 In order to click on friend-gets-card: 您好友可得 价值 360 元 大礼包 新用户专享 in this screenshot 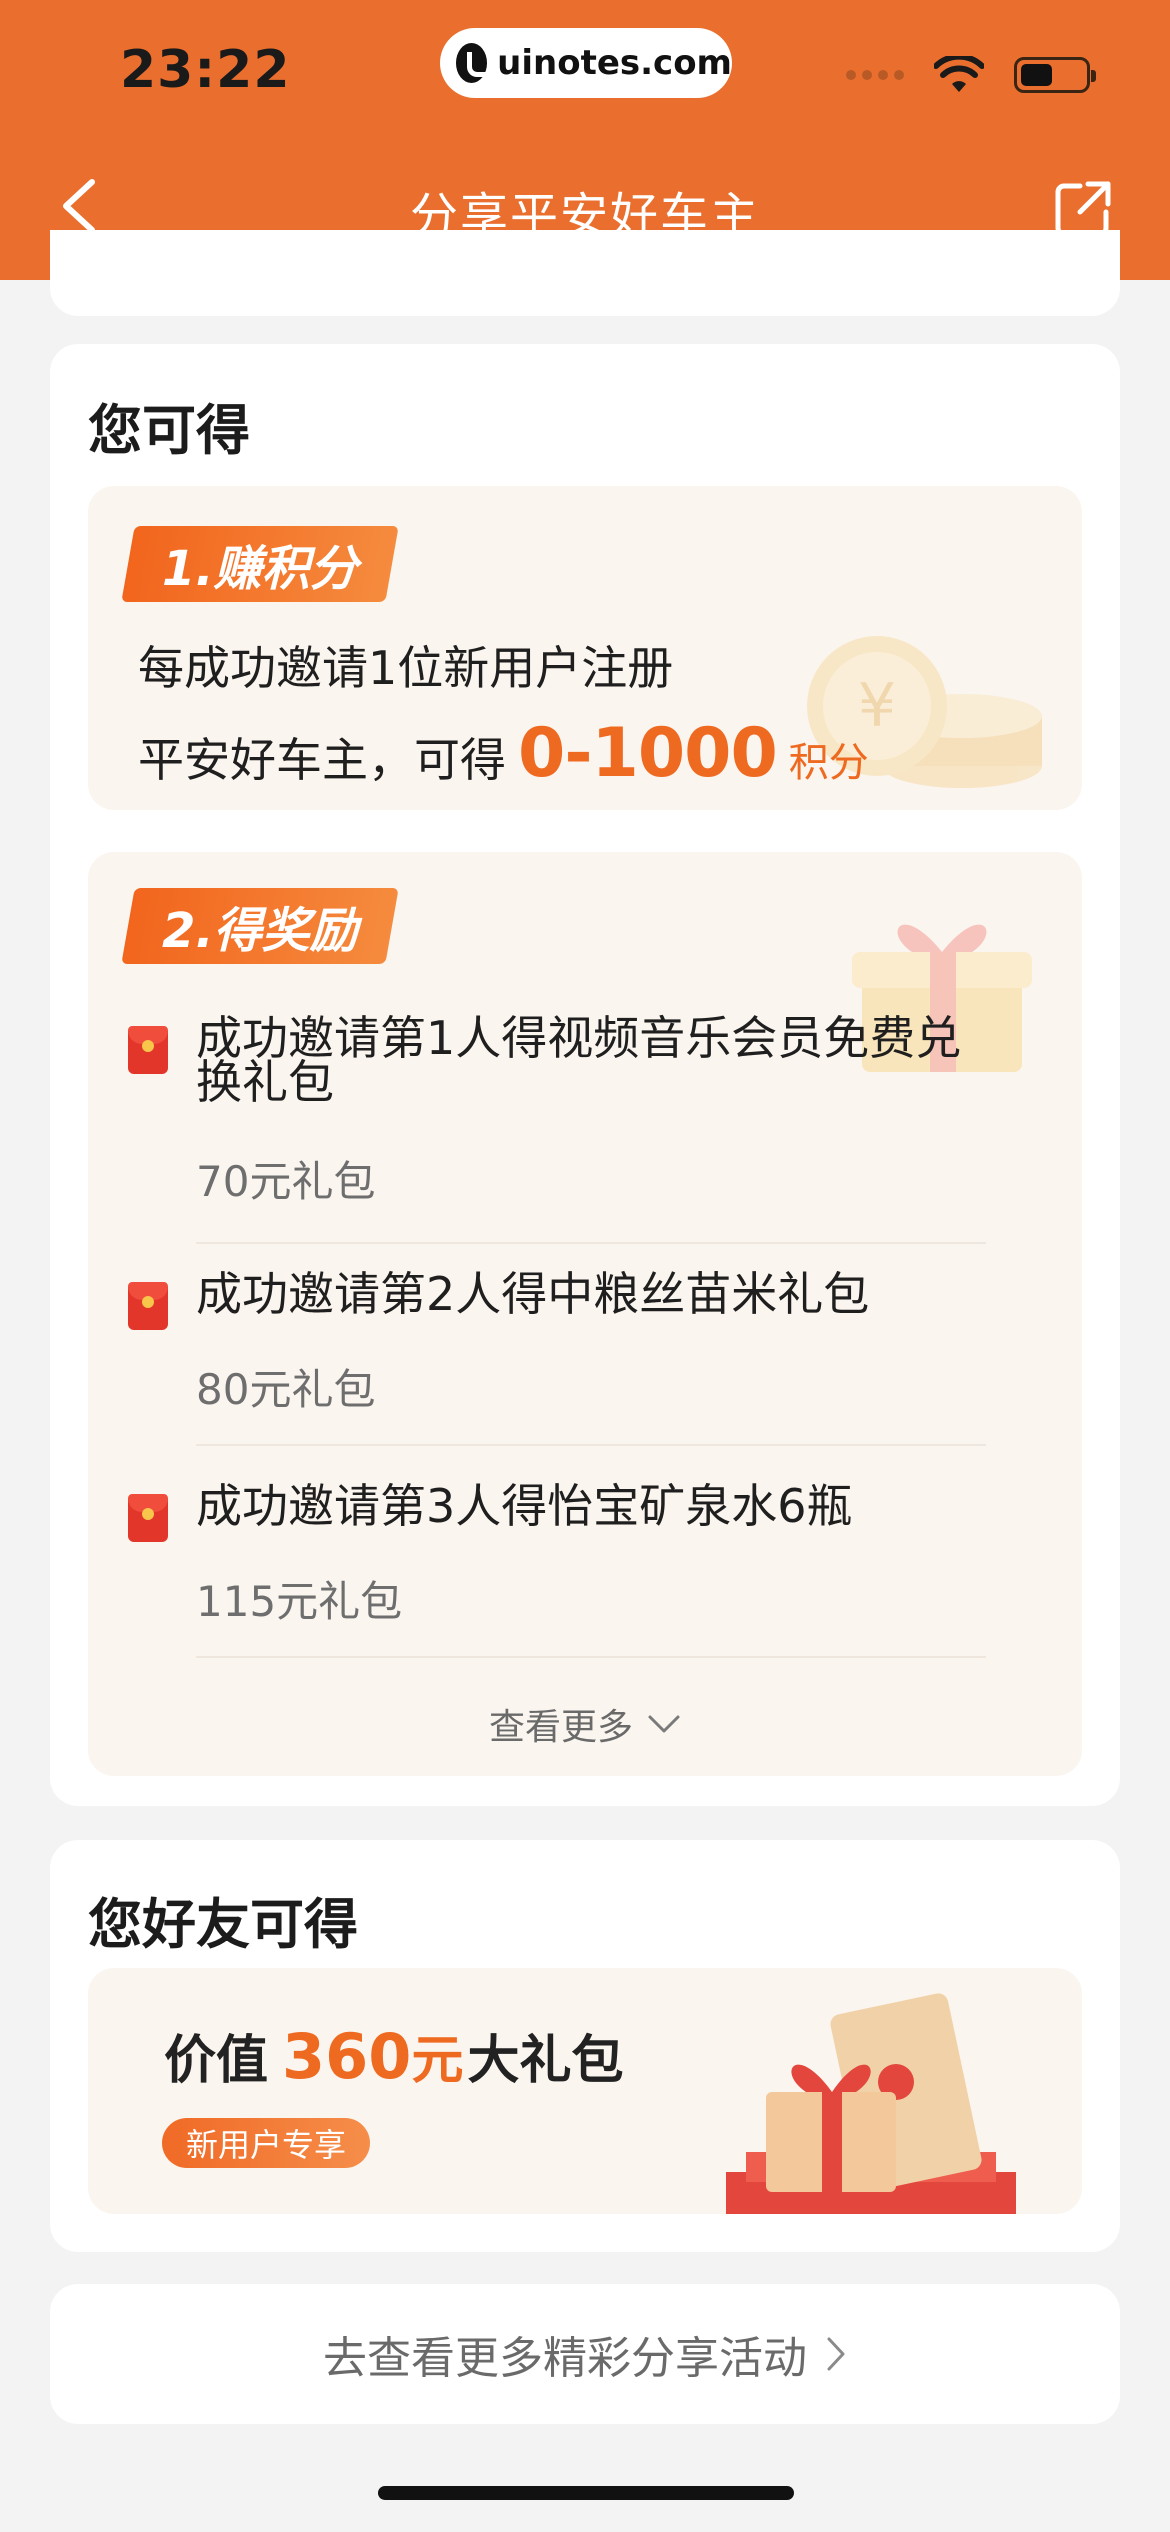, I will do `click(585, 2046)`.